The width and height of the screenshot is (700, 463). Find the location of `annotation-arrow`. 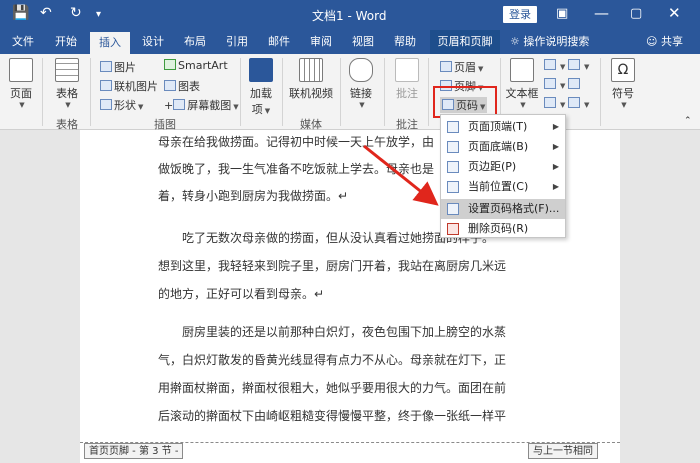

annotation-arrow is located at coordinates (401, 175).